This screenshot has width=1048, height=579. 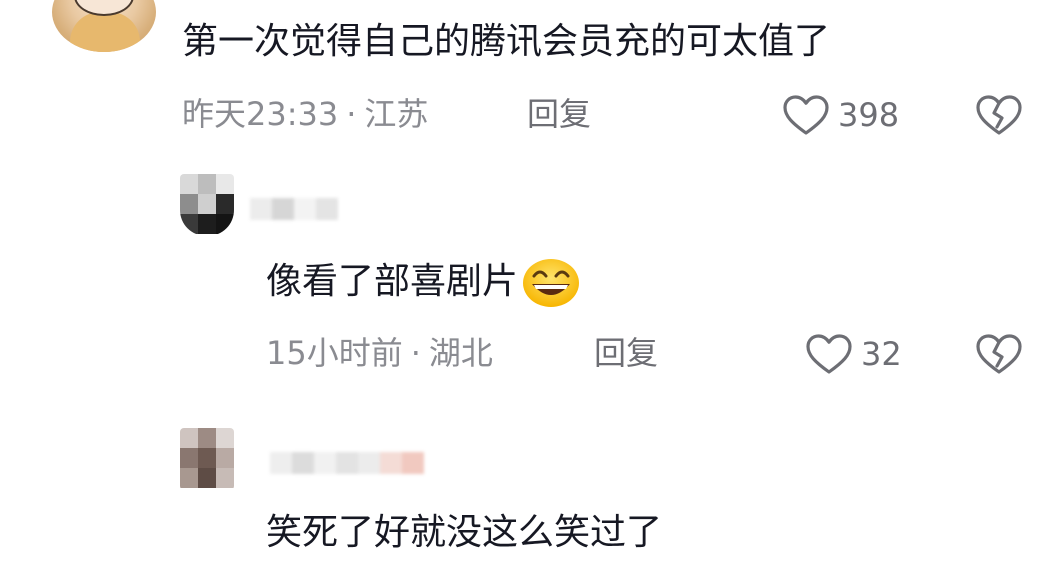 What do you see at coordinates (260, 114) in the screenshot?
I see `comment-time: 昨天23:33` at bounding box center [260, 114].